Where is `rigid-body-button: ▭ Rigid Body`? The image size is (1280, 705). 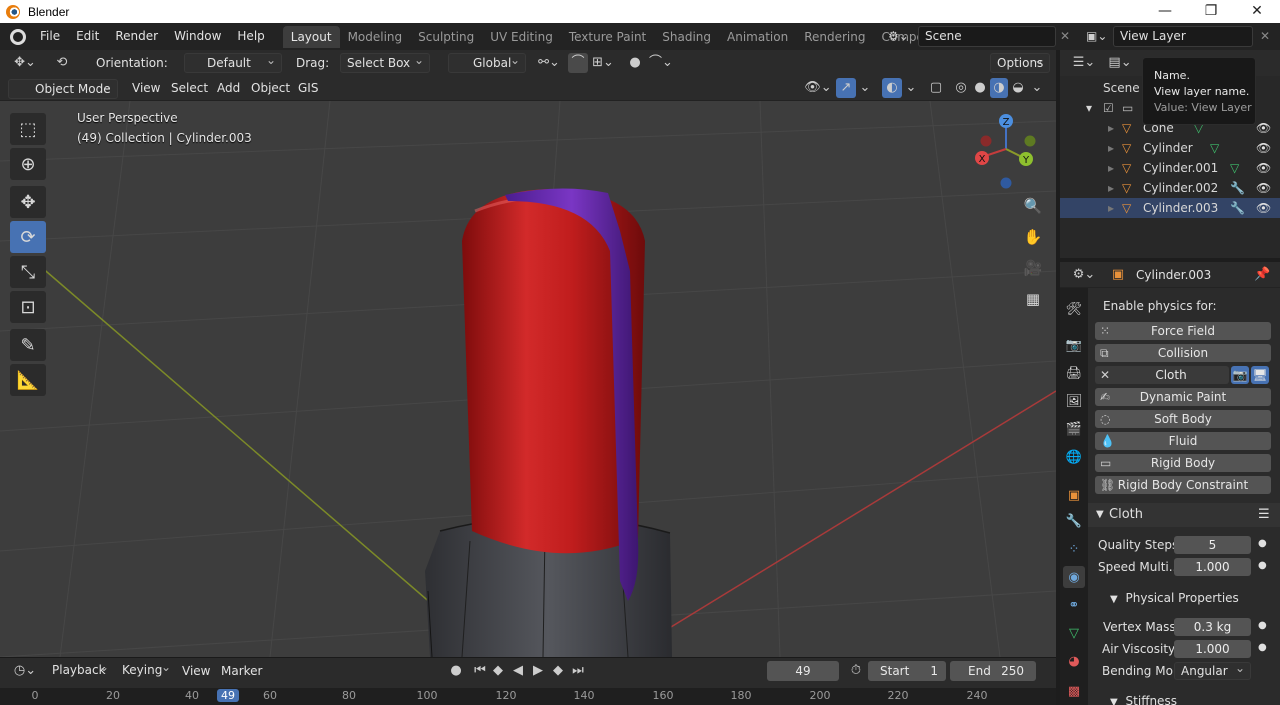
rigid-body-button: ▭ Rigid Body is located at coordinates (1183, 463).